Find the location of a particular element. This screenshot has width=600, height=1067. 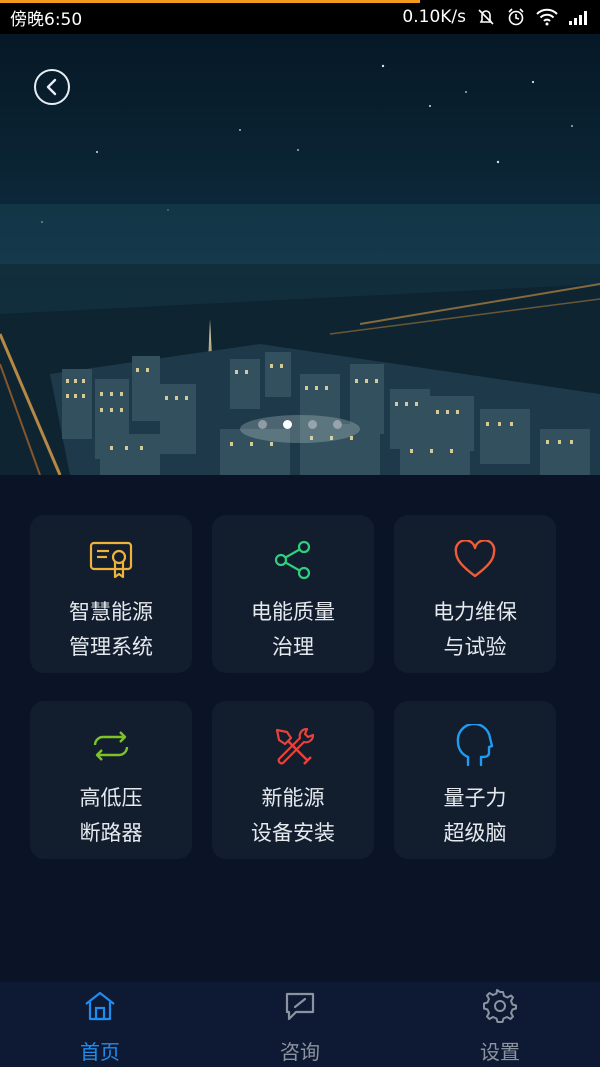

status-progress-bar is located at coordinates (210, 1).